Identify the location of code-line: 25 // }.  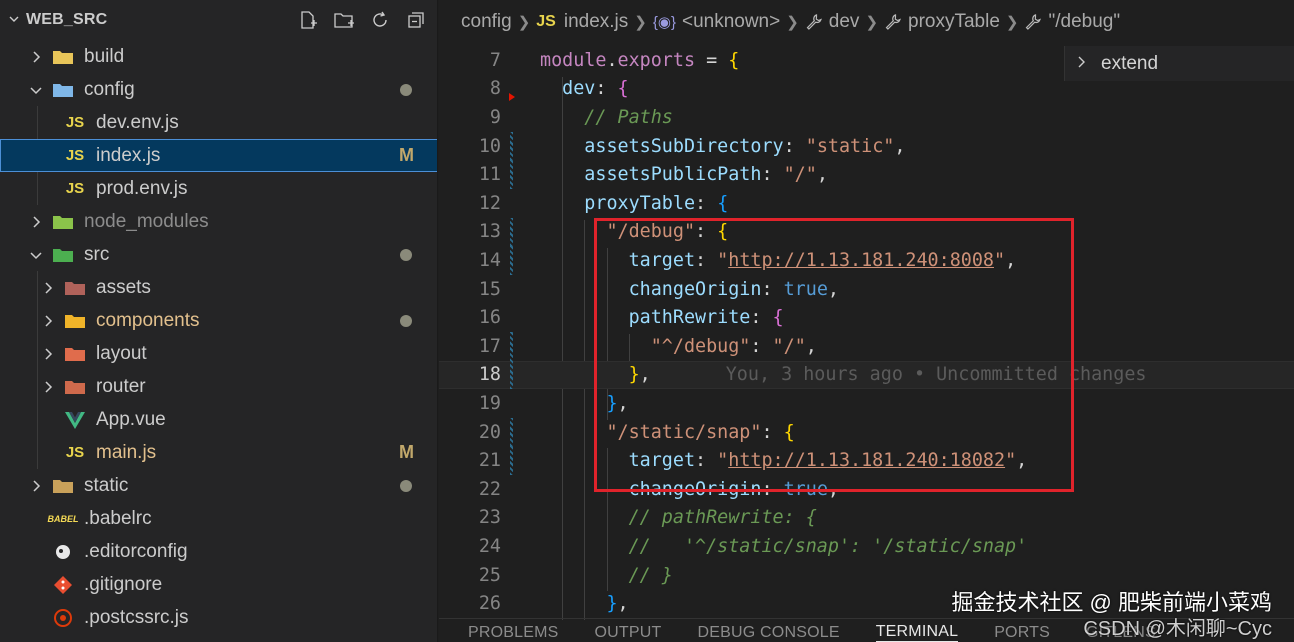
(866, 575).